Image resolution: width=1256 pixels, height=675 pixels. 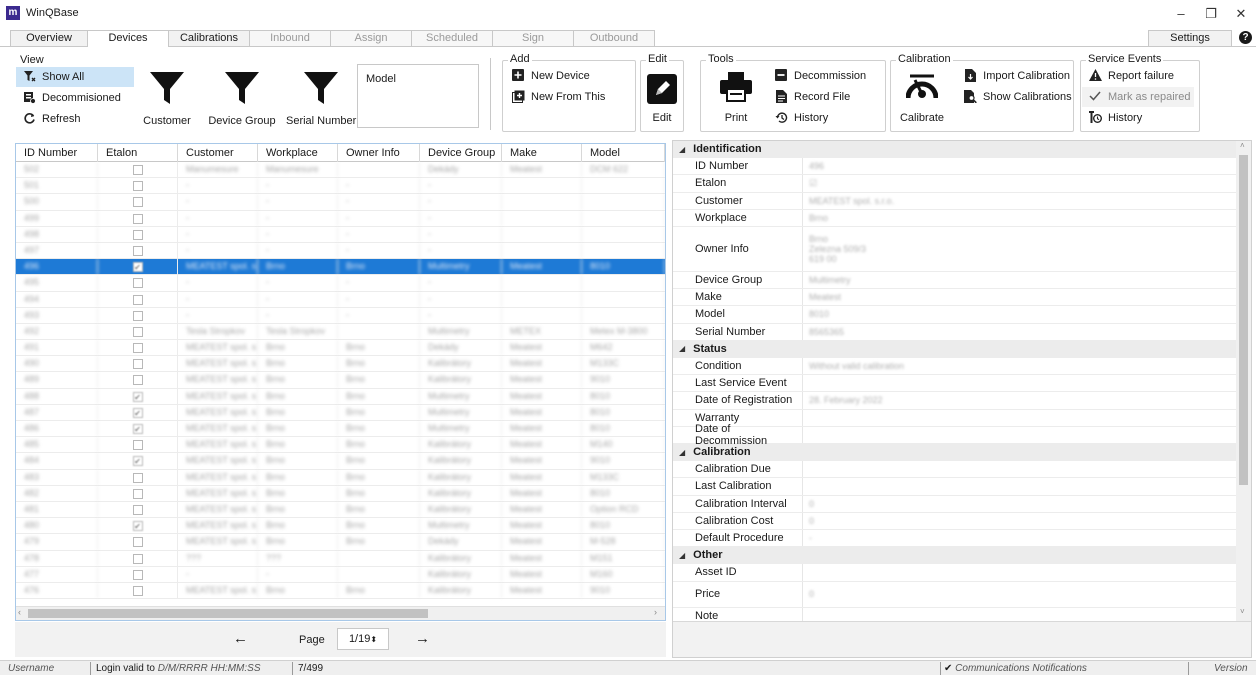 What do you see at coordinates (1243, 381) in the screenshot?
I see `properties-scrollbar: ˄ ˅` at bounding box center [1243, 381].